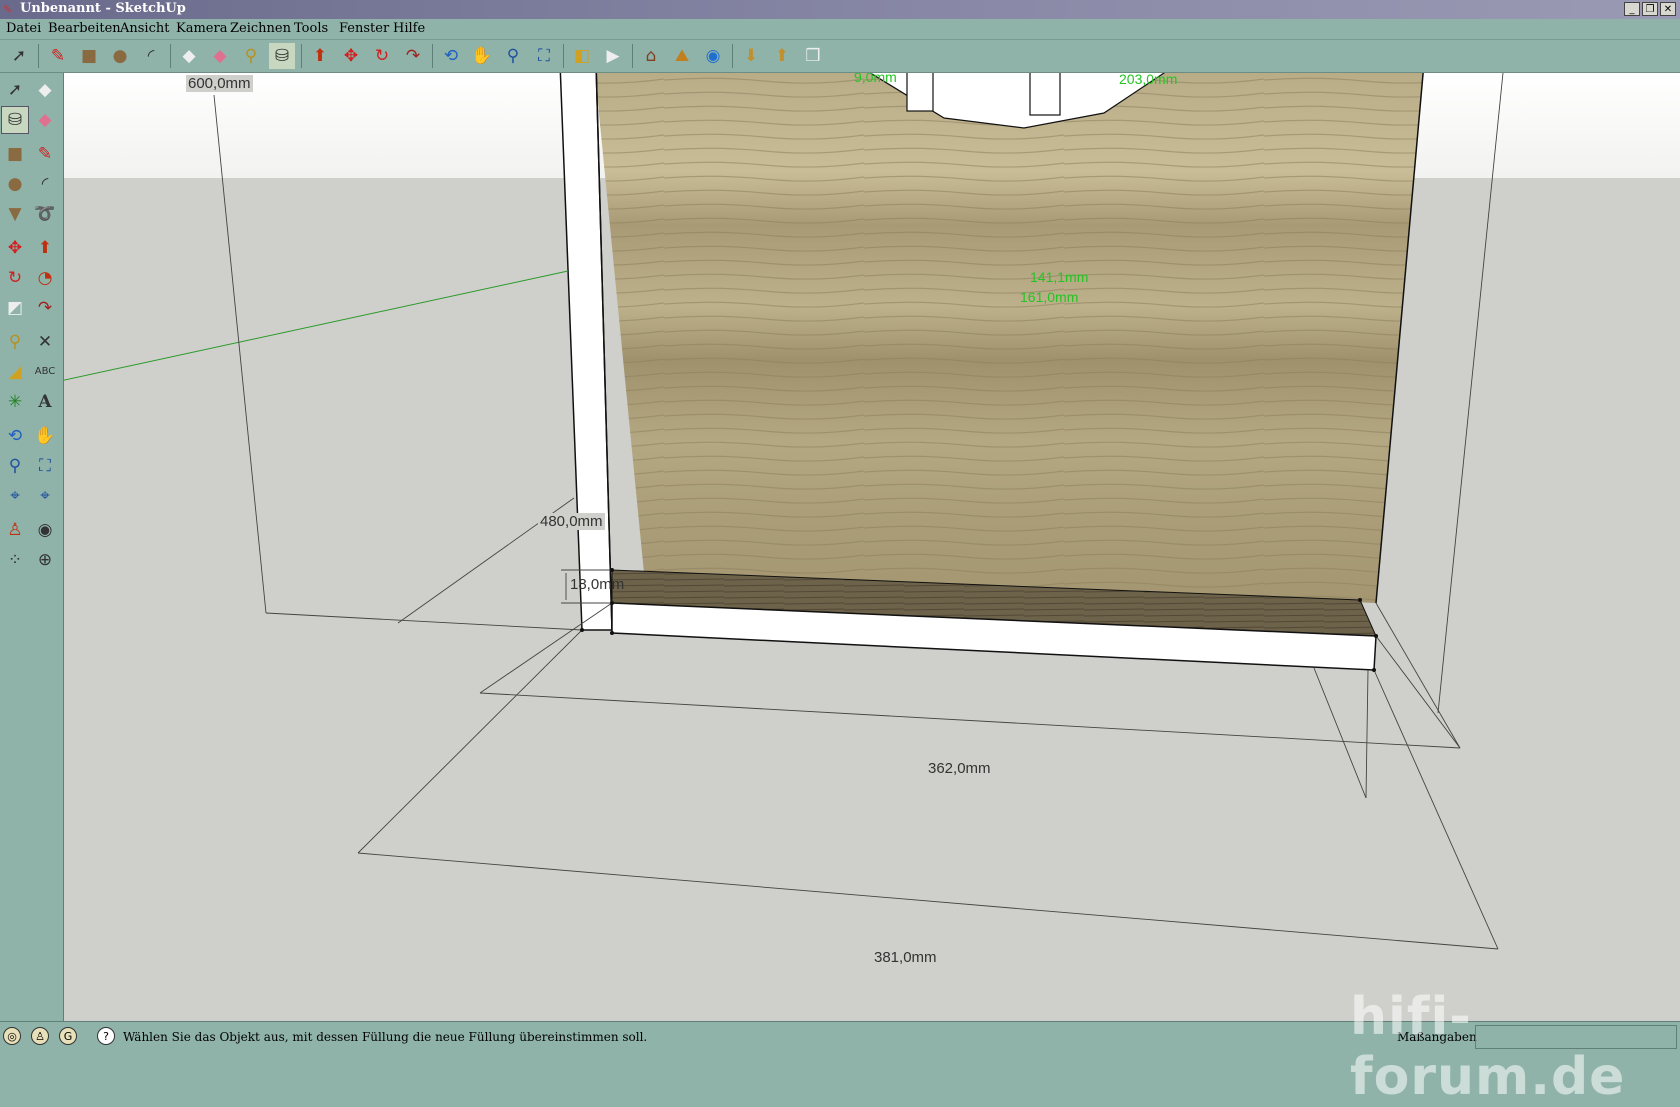 This screenshot has width=1680, height=1107. What do you see at coordinates (651, 56) in the screenshot?
I see `add-location-icon: ⌂` at bounding box center [651, 56].